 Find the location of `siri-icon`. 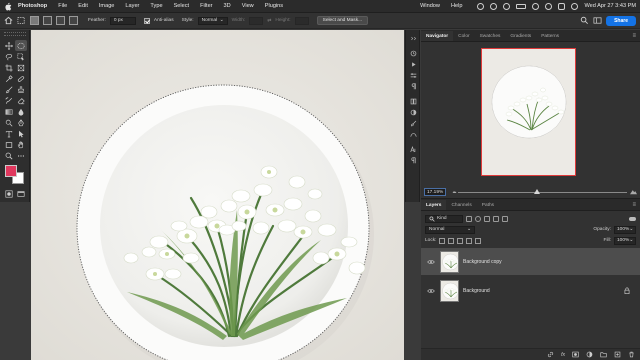

siri-icon is located at coordinates (575, 6).